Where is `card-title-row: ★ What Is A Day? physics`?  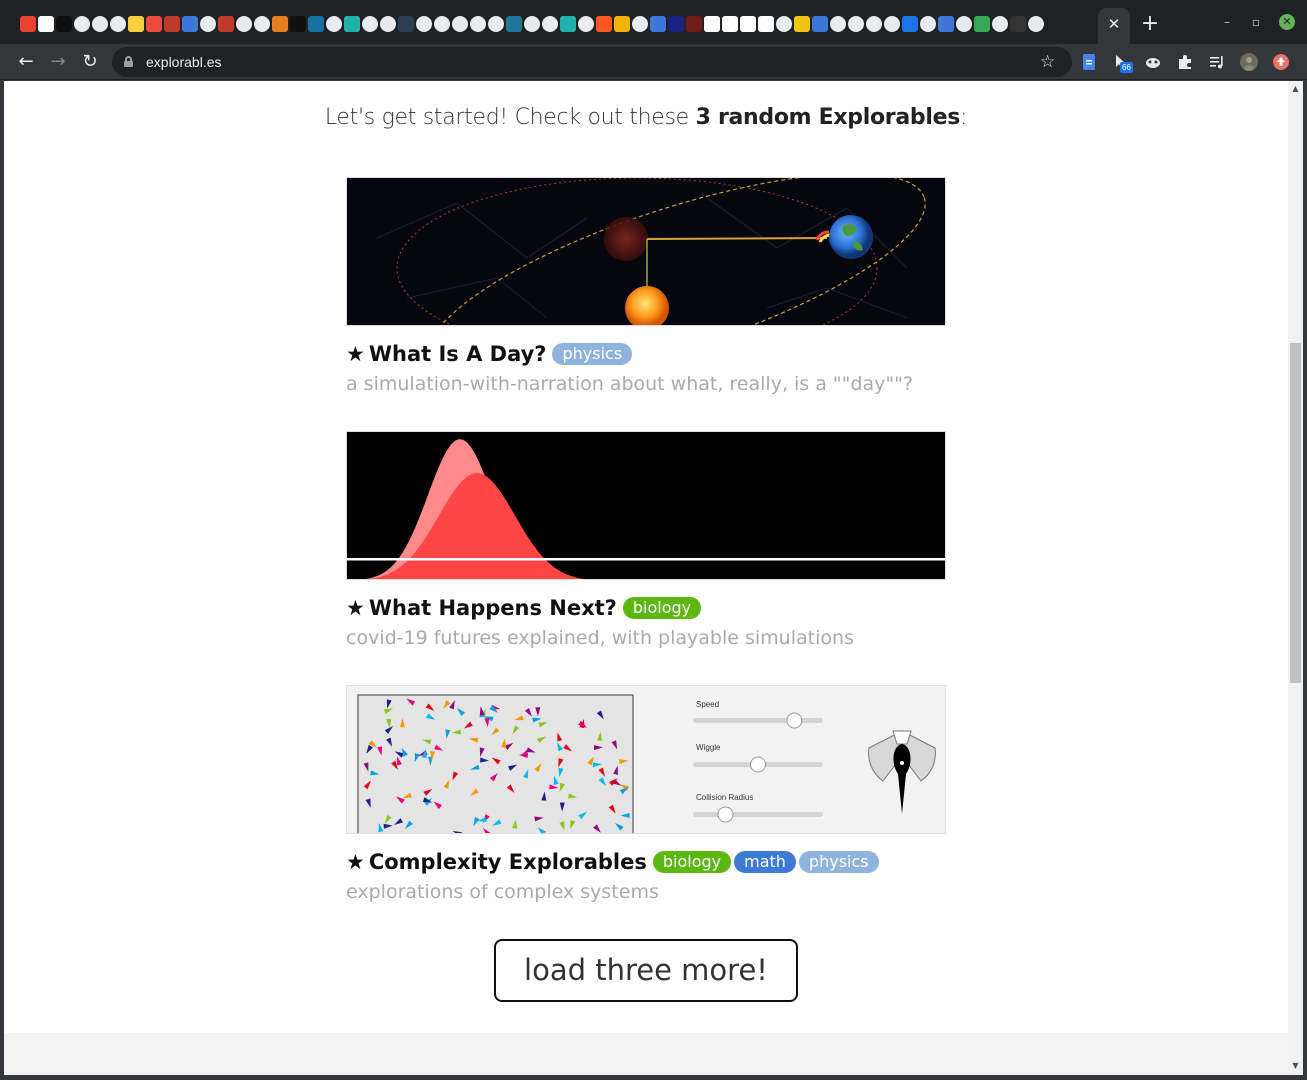
card-title-row: ★ What Is A Day? physics is located at coordinates (490, 354).